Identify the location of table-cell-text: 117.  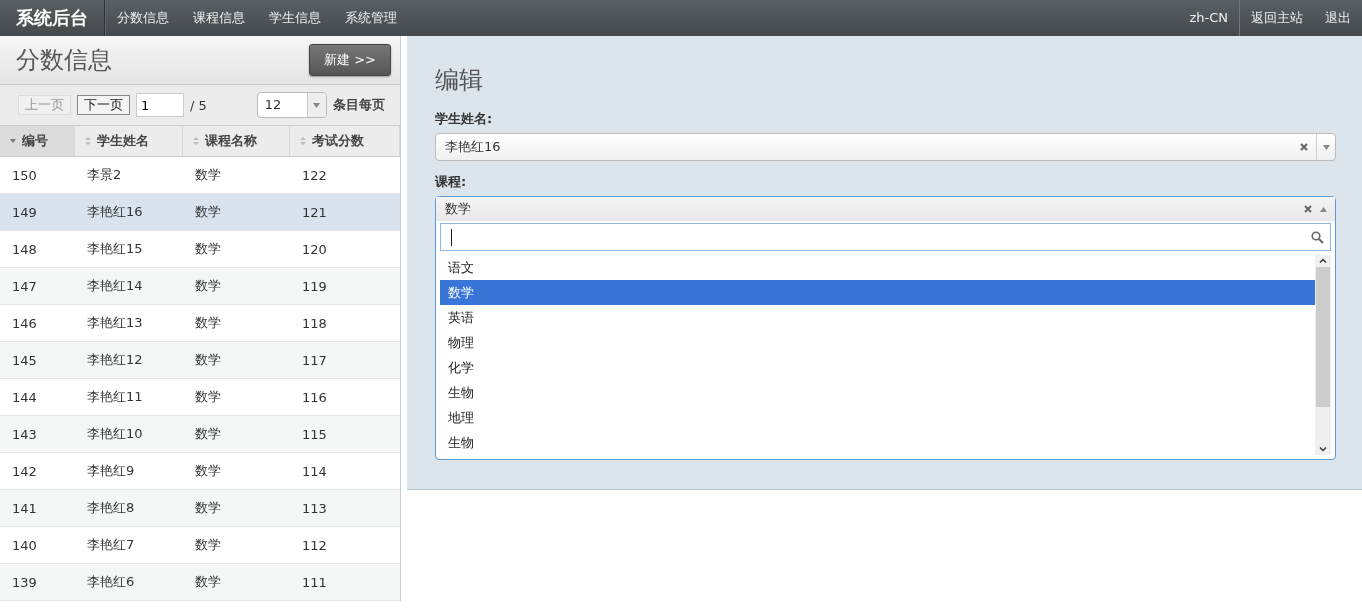
(314, 360).